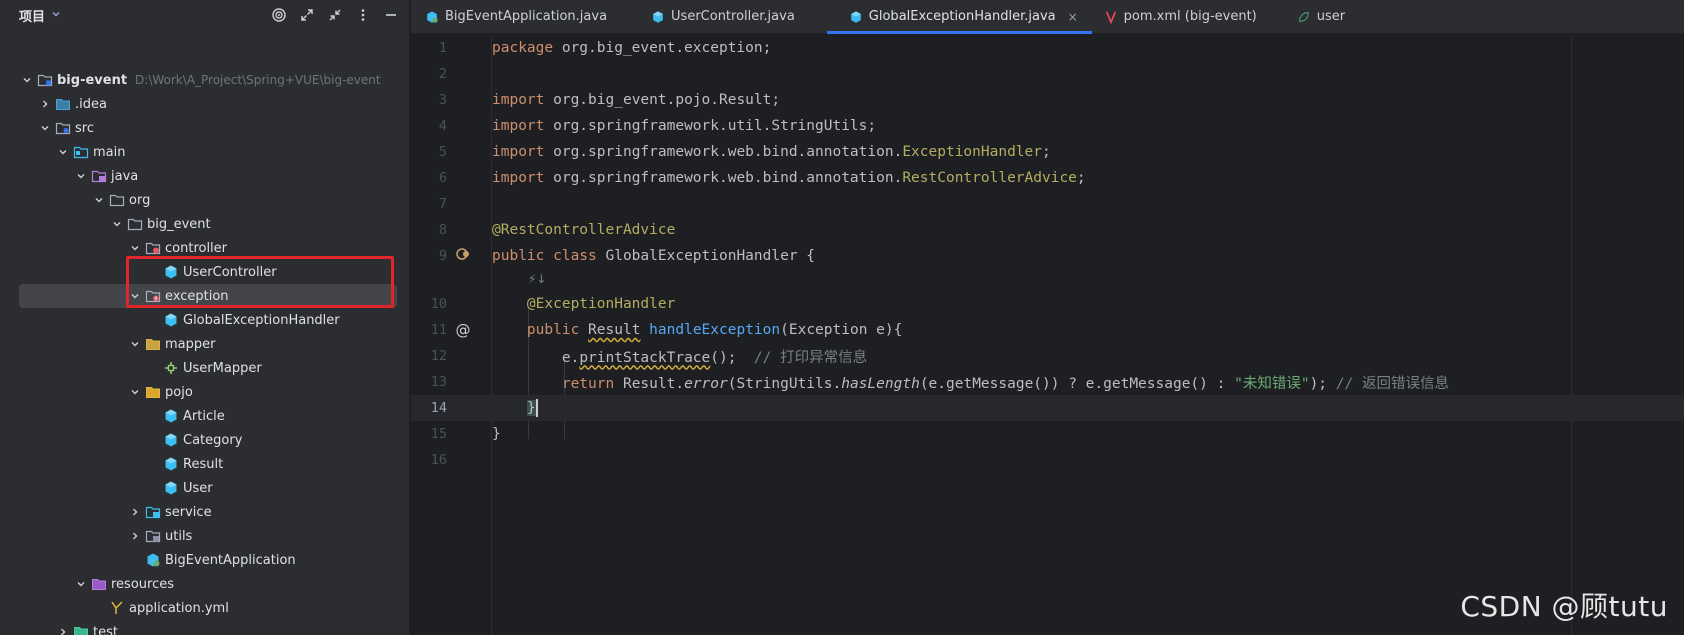 The width and height of the screenshot is (1684, 635). Describe the element at coordinates (204, 152) in the screenshot. I see `tree-item-main: main` at that location.